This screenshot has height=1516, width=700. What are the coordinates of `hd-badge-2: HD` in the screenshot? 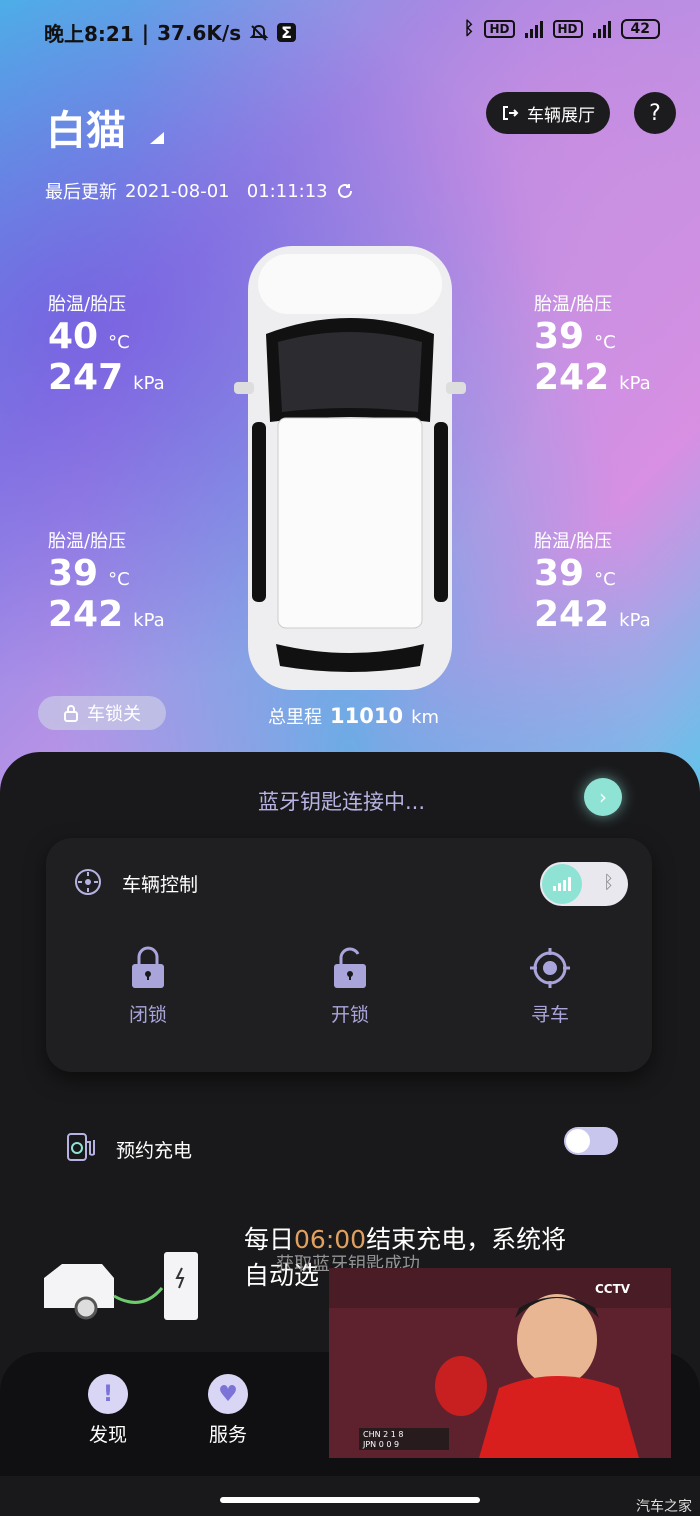 It's located at (567, 28).